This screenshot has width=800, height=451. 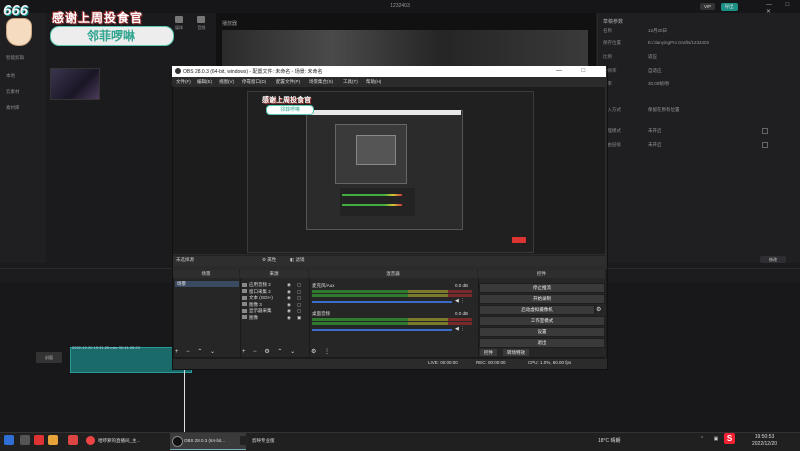 What do you see at coordinates (541, 274) in the screenshot?
I see `controls-dock-header: 控件` at bounding box center [541, 274].